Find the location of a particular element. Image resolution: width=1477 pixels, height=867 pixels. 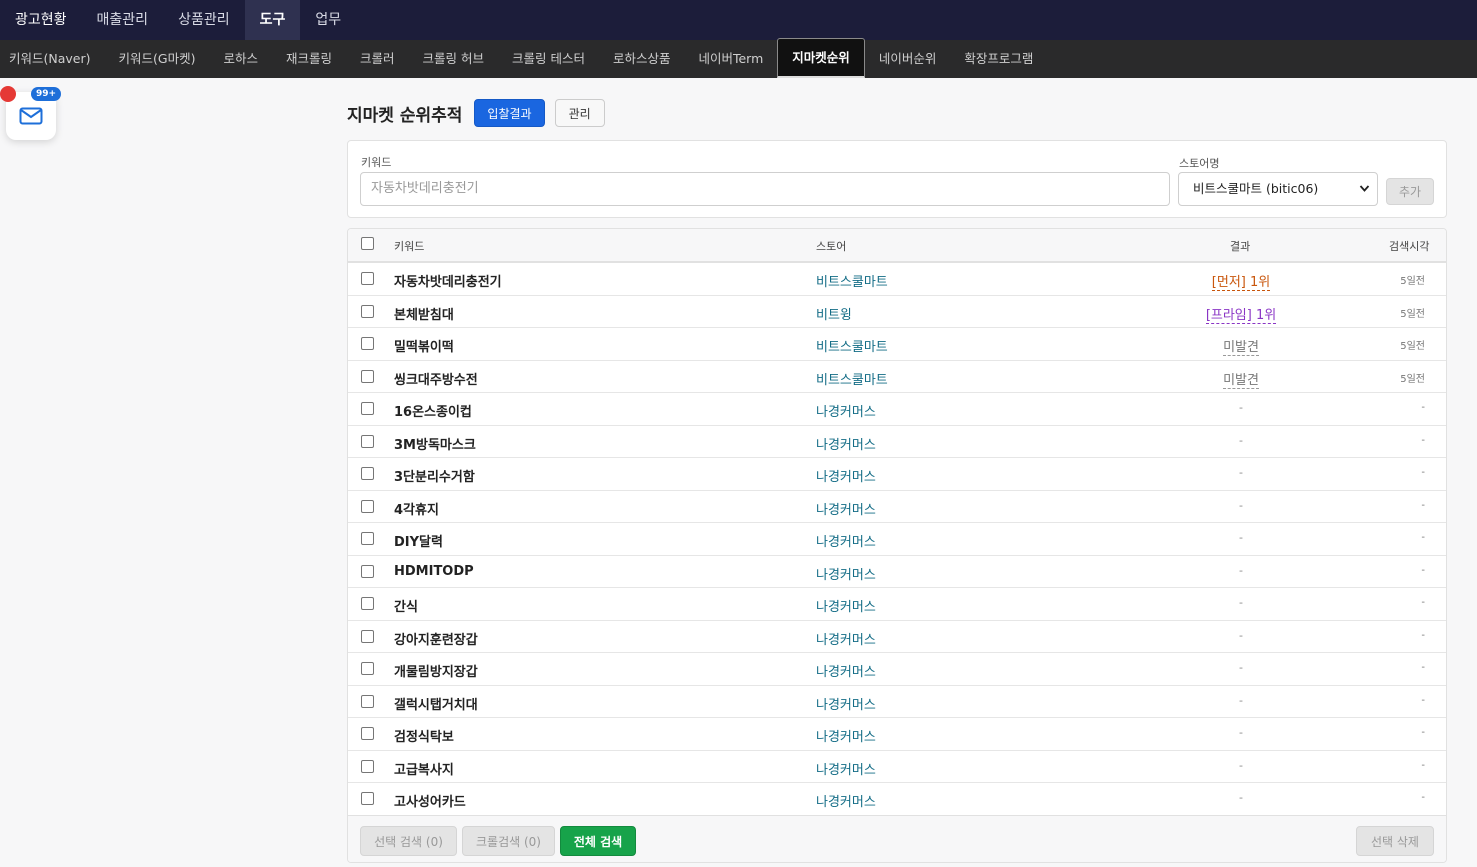

manage-button: 관리 is located at coordinates (579, 113).